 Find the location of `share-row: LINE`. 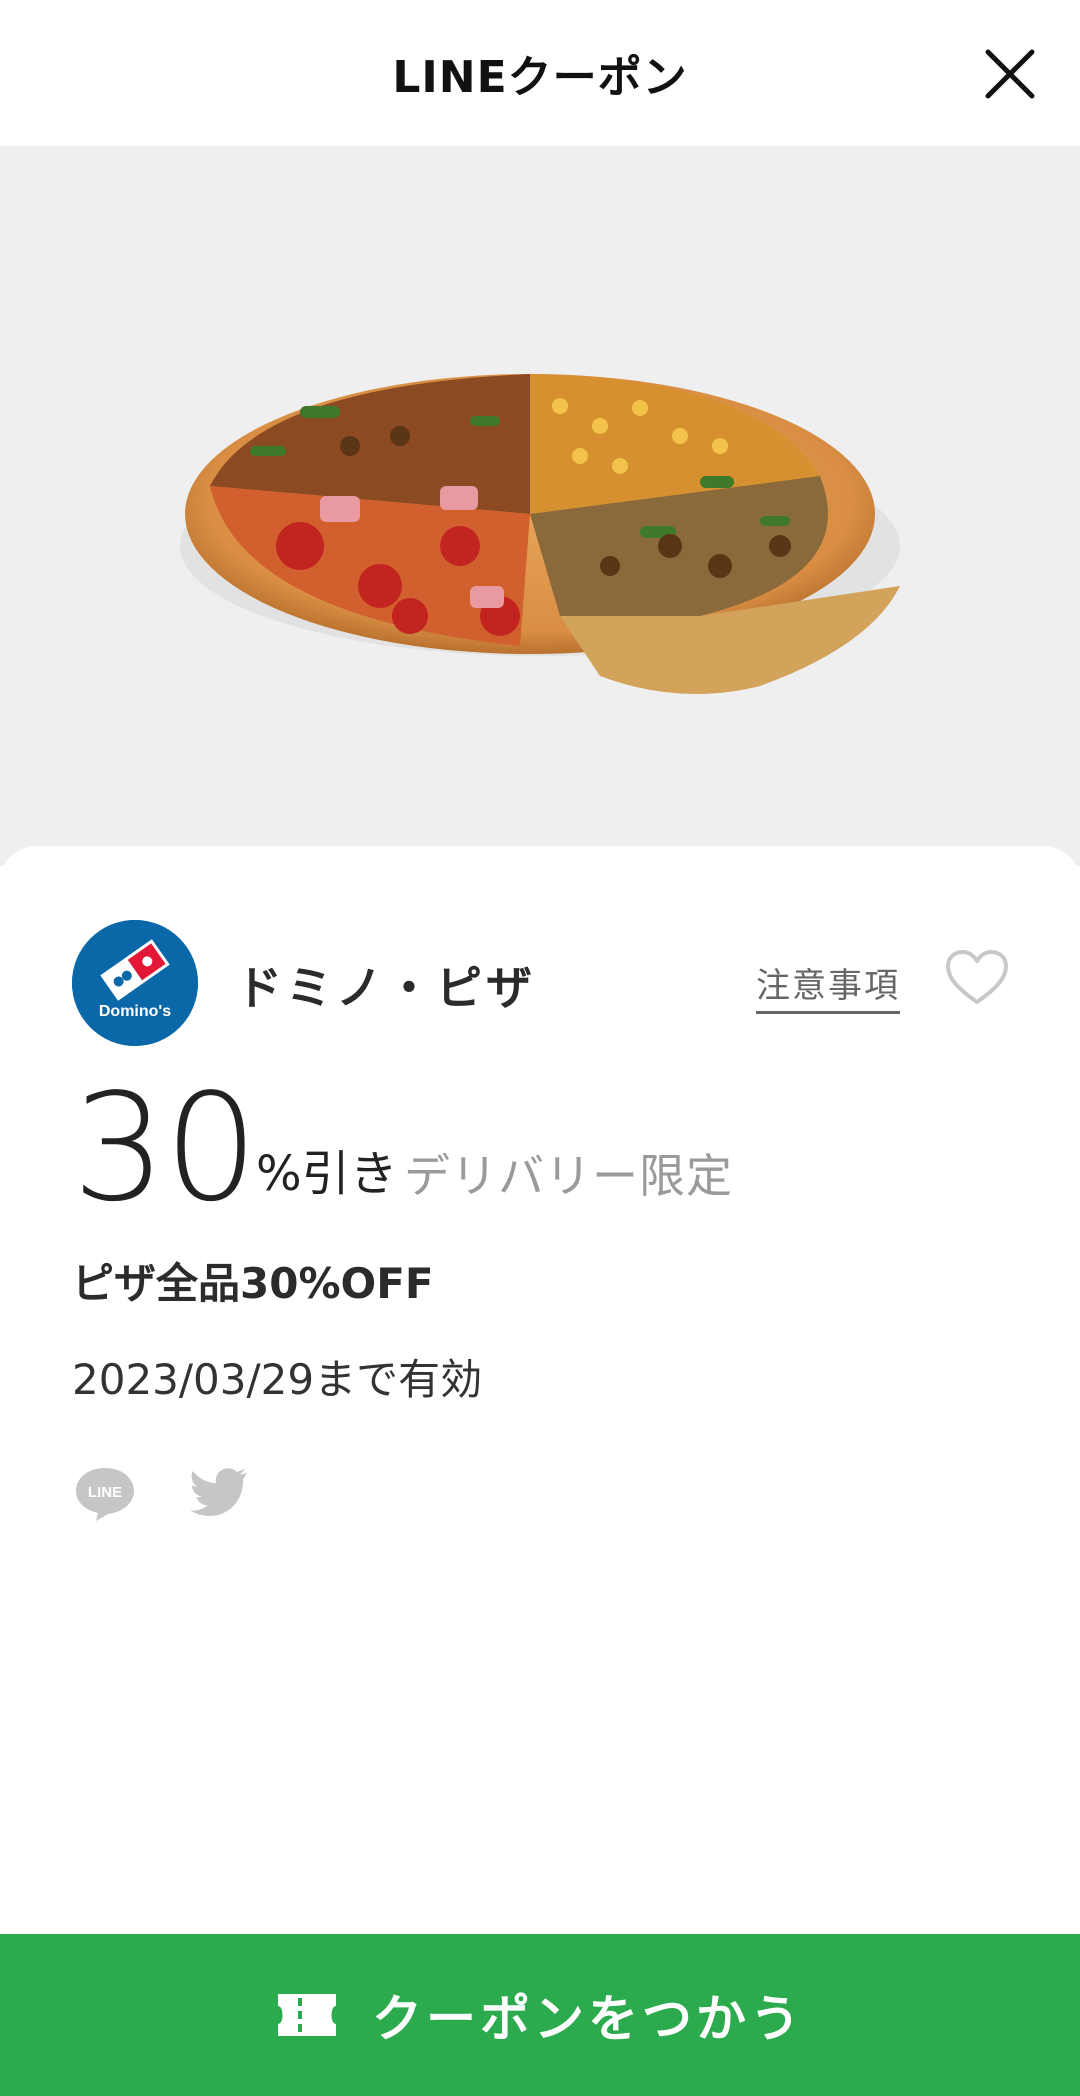

share-row: LINE is located at coordinates (162, 1494).